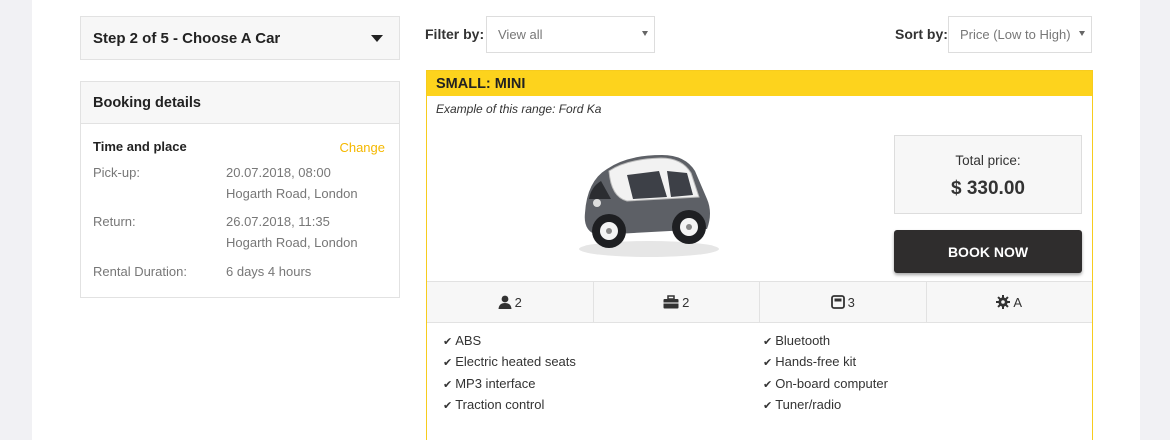 This screenshot has width=1170, height=440. I want to click on step-dropdown: Step 2 of 5 - Choose A Car, so click(240, 38).